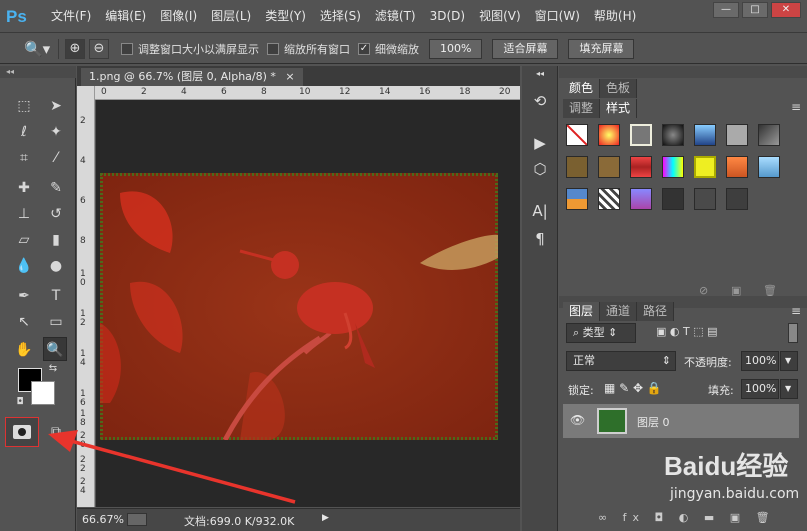 Image resolution: width=807 pixels, height=531 pixels. Describe the element at coordinates (601, 48) in the screenshot. I see `fill-screen-button: 填充屏幕` at that location.